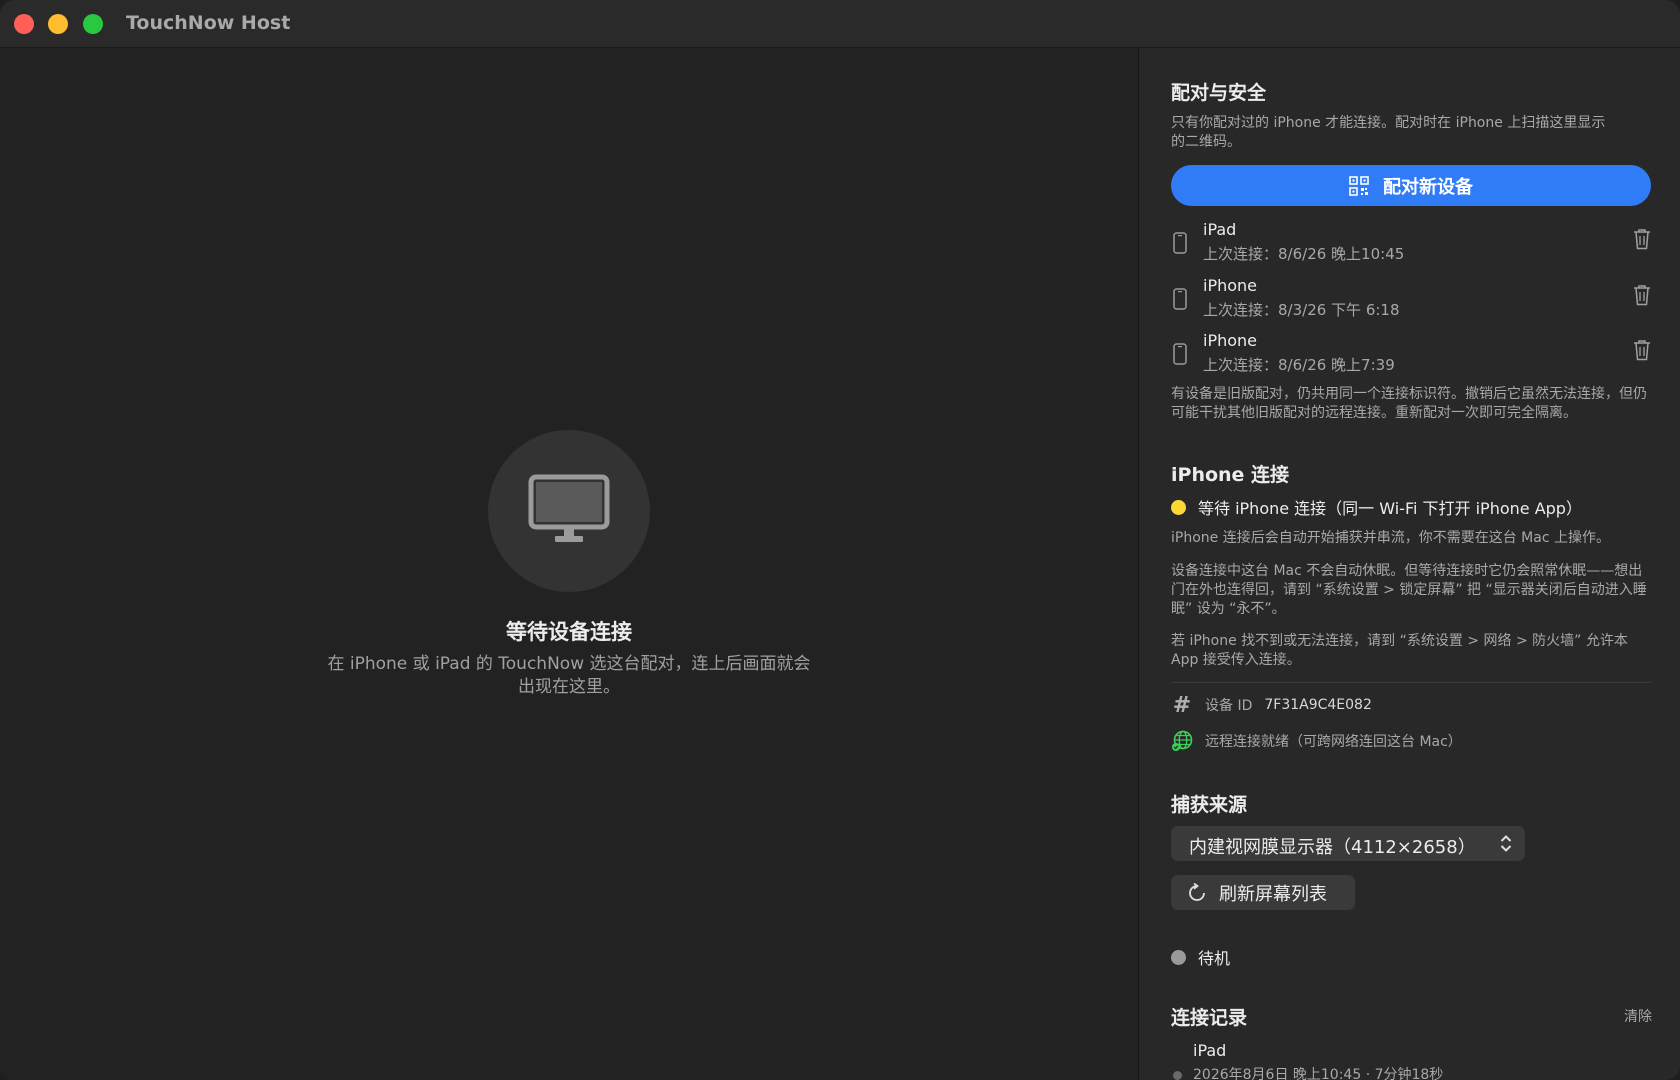  What do you see at coordinates (1411, 957) in the screenshot?
I see `capture-state: 待机` at bounding box center [1411, 957].